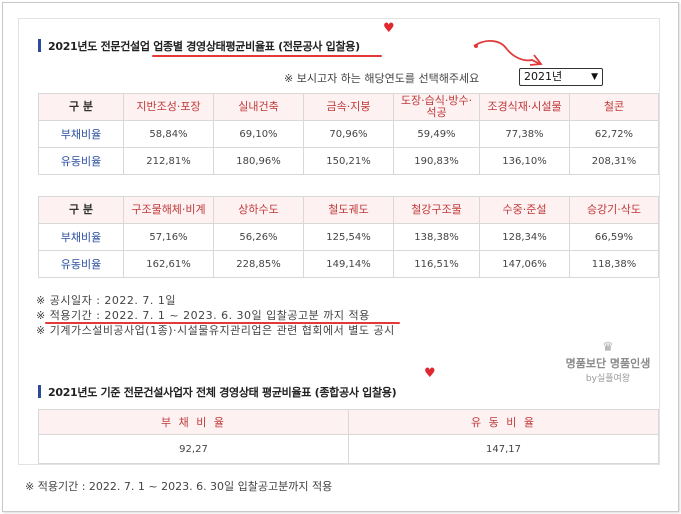 The height and width of the screenshot is (514, 681). What do you see at coordinates (524, 107) in the screenshot?
I see `header-cell: 조경식재·시설물` at bounding box center [524, 107].